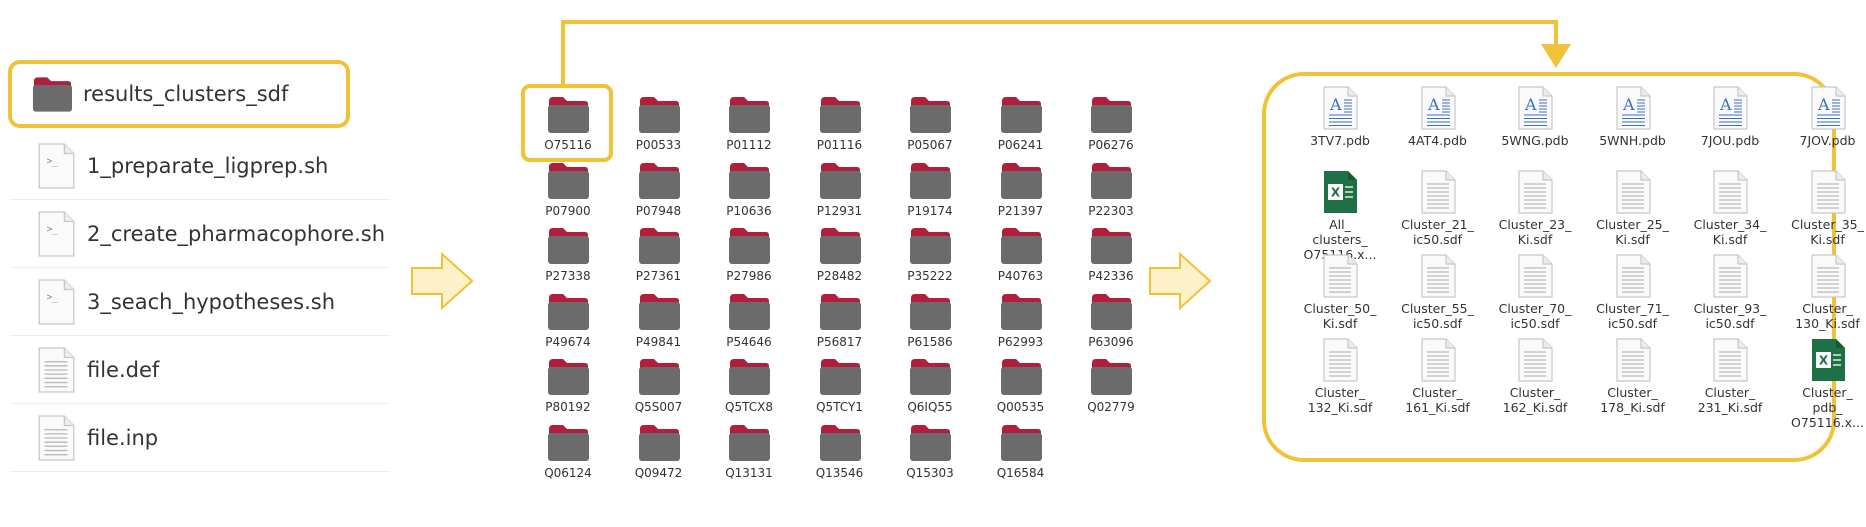 This screenshot has width=1866, height=527. What do you see at coordinates (658, 341) in the screenshot?
I see `folder-label: P49841` at bounding box center [658, 341].